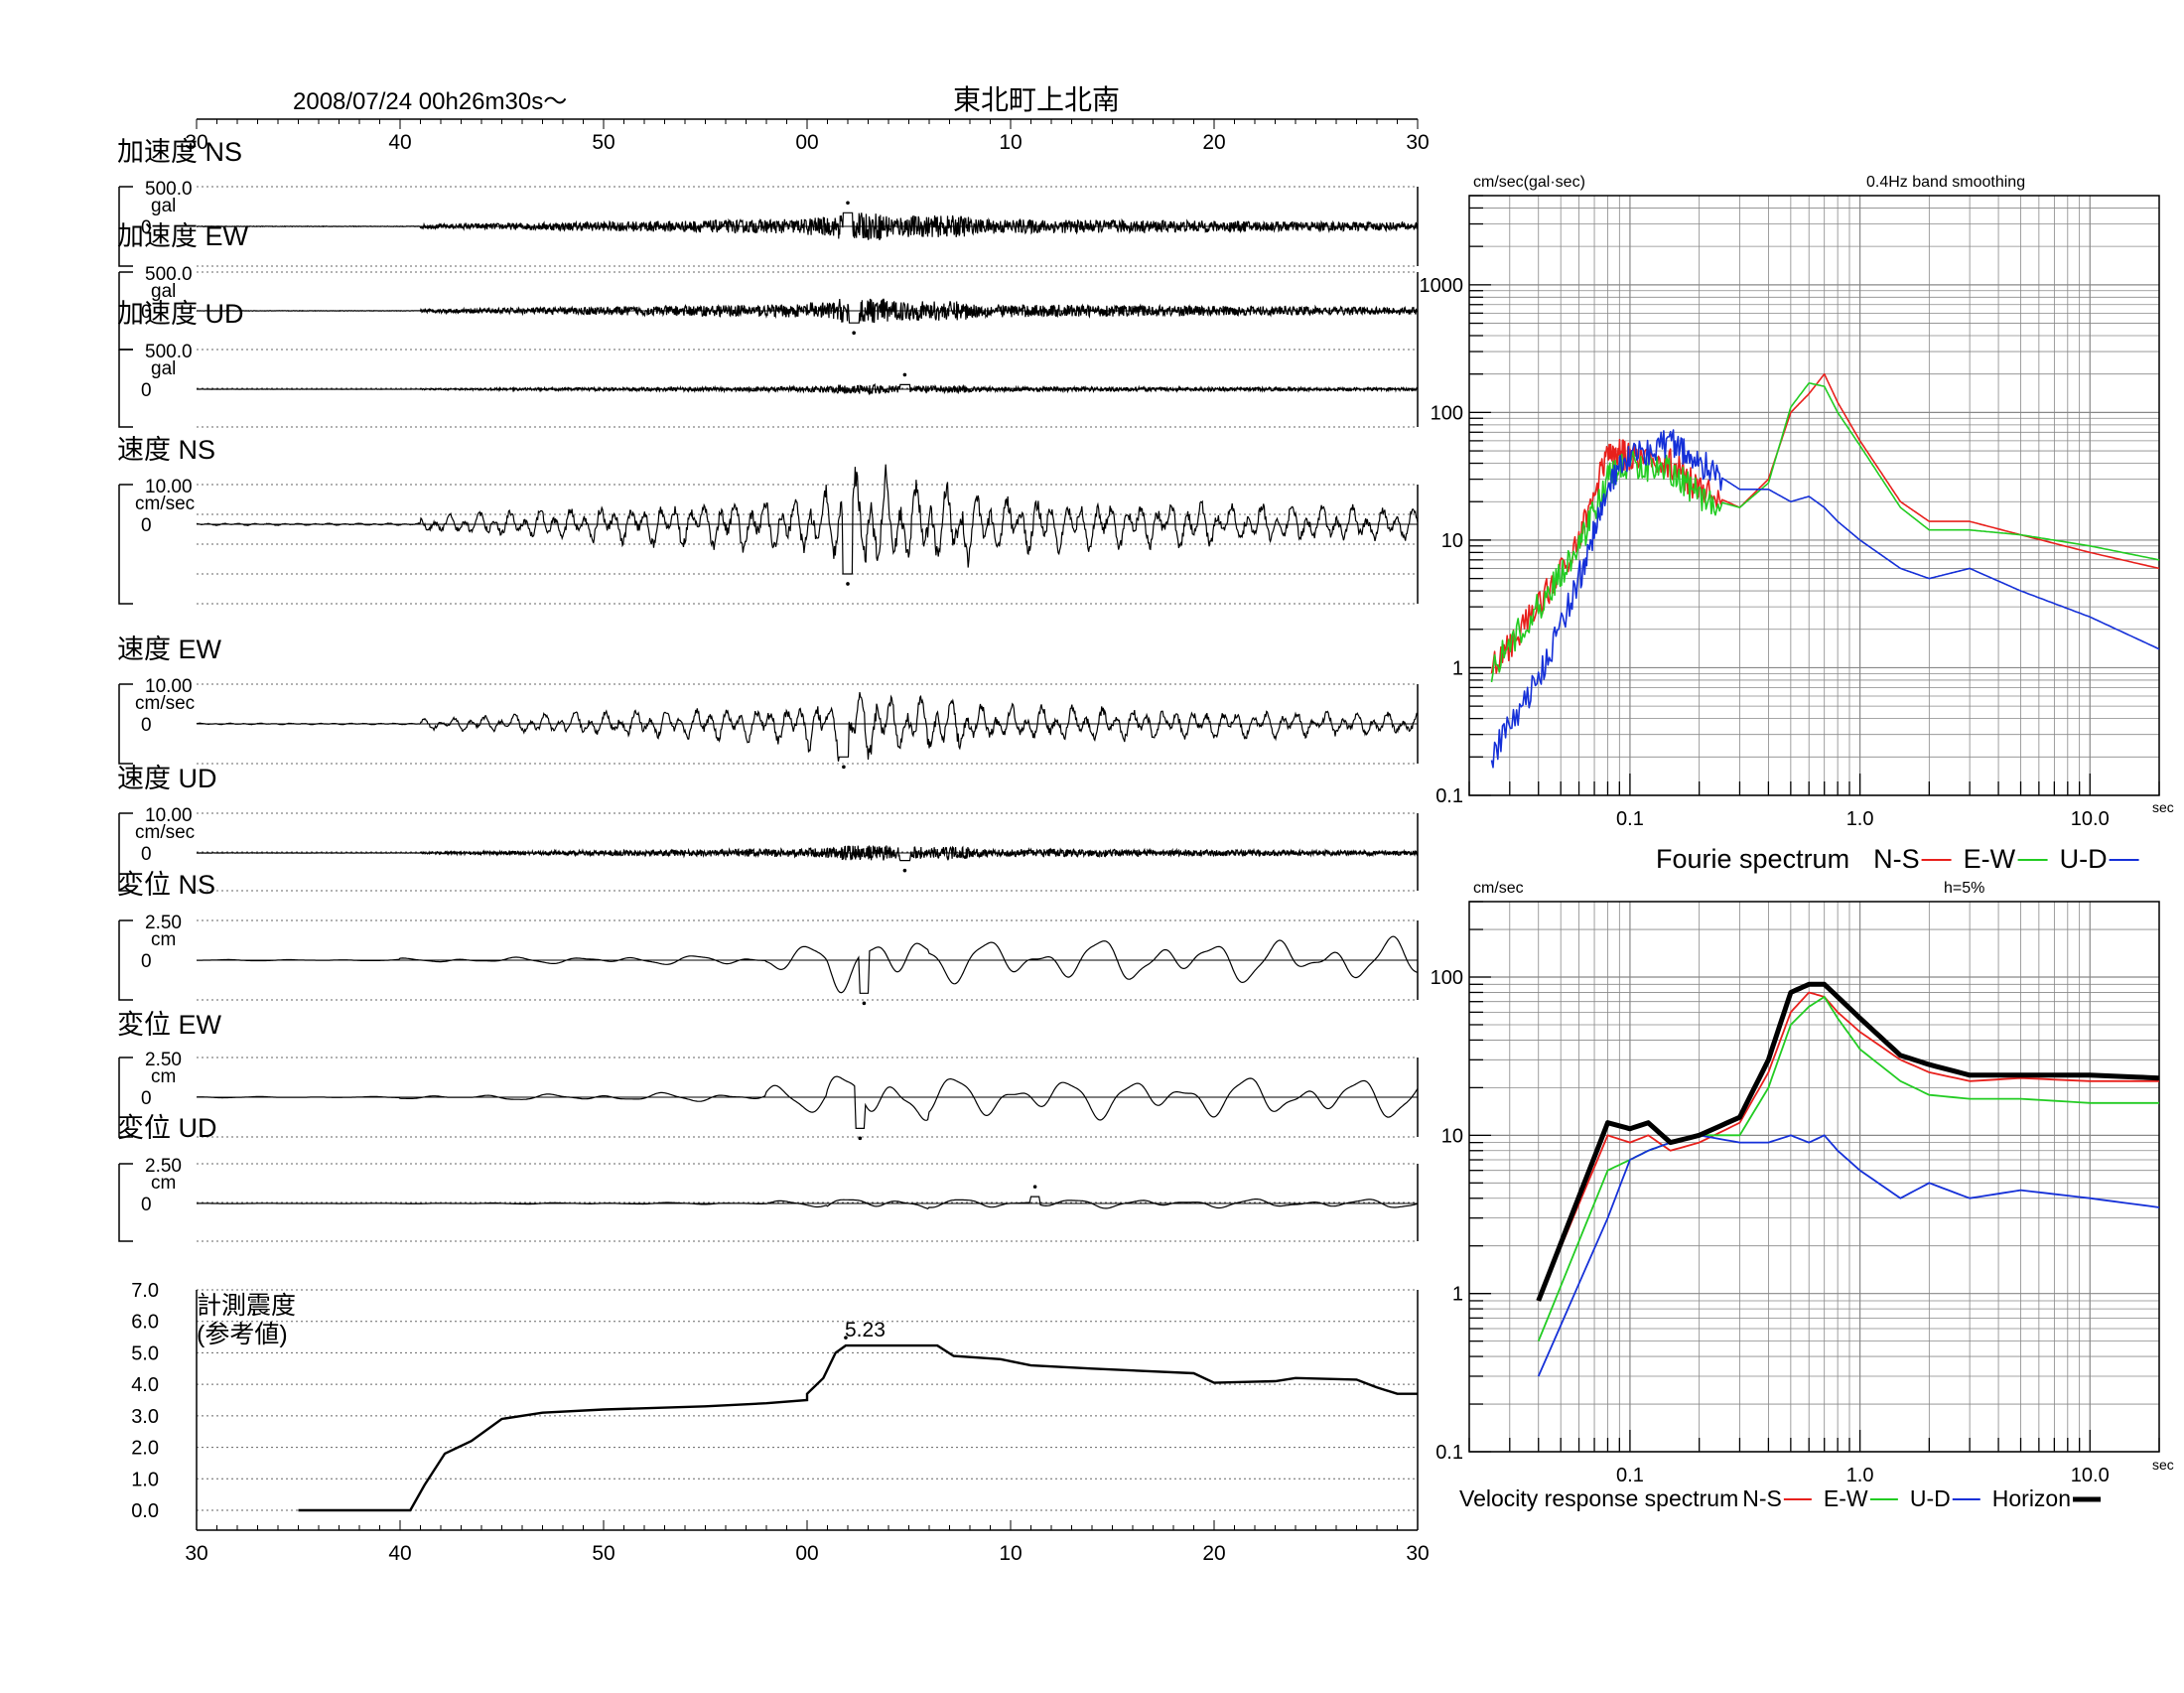  Describe the element at coordinates (768, 1177) in the screenshot. I see `trace-panel-dis-ud: 変位 UD2.50cm0` at that location.